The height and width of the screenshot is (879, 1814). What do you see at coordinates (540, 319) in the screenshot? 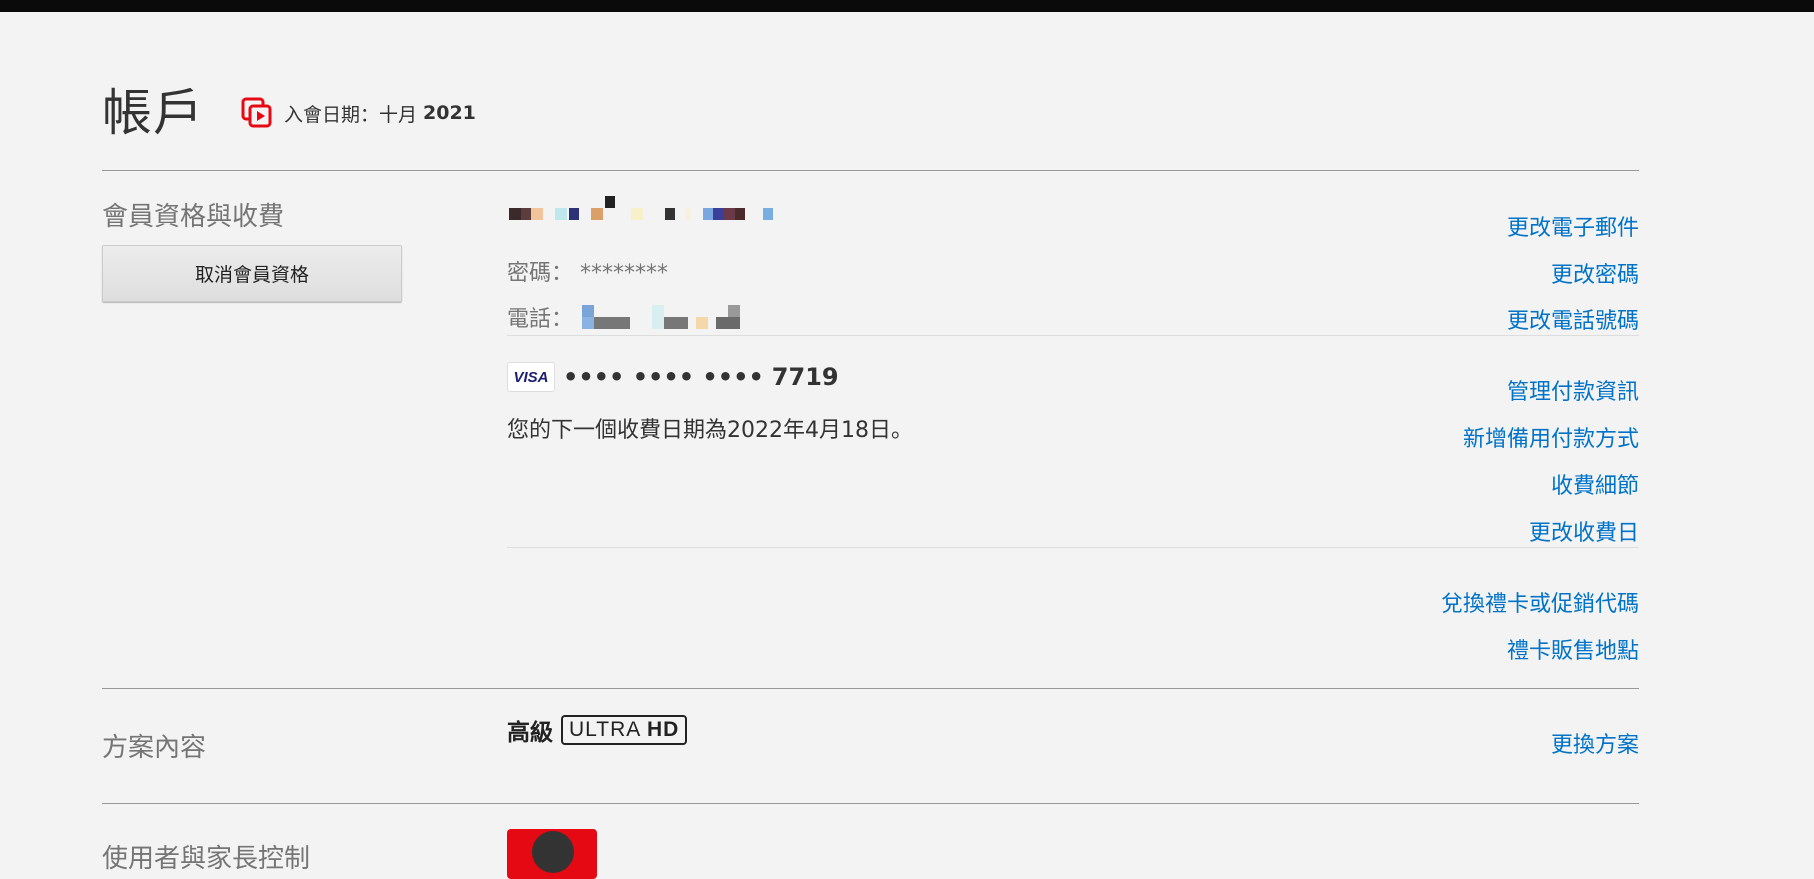
I see `phone-label: 電話：` at bounding box center [540, 319].